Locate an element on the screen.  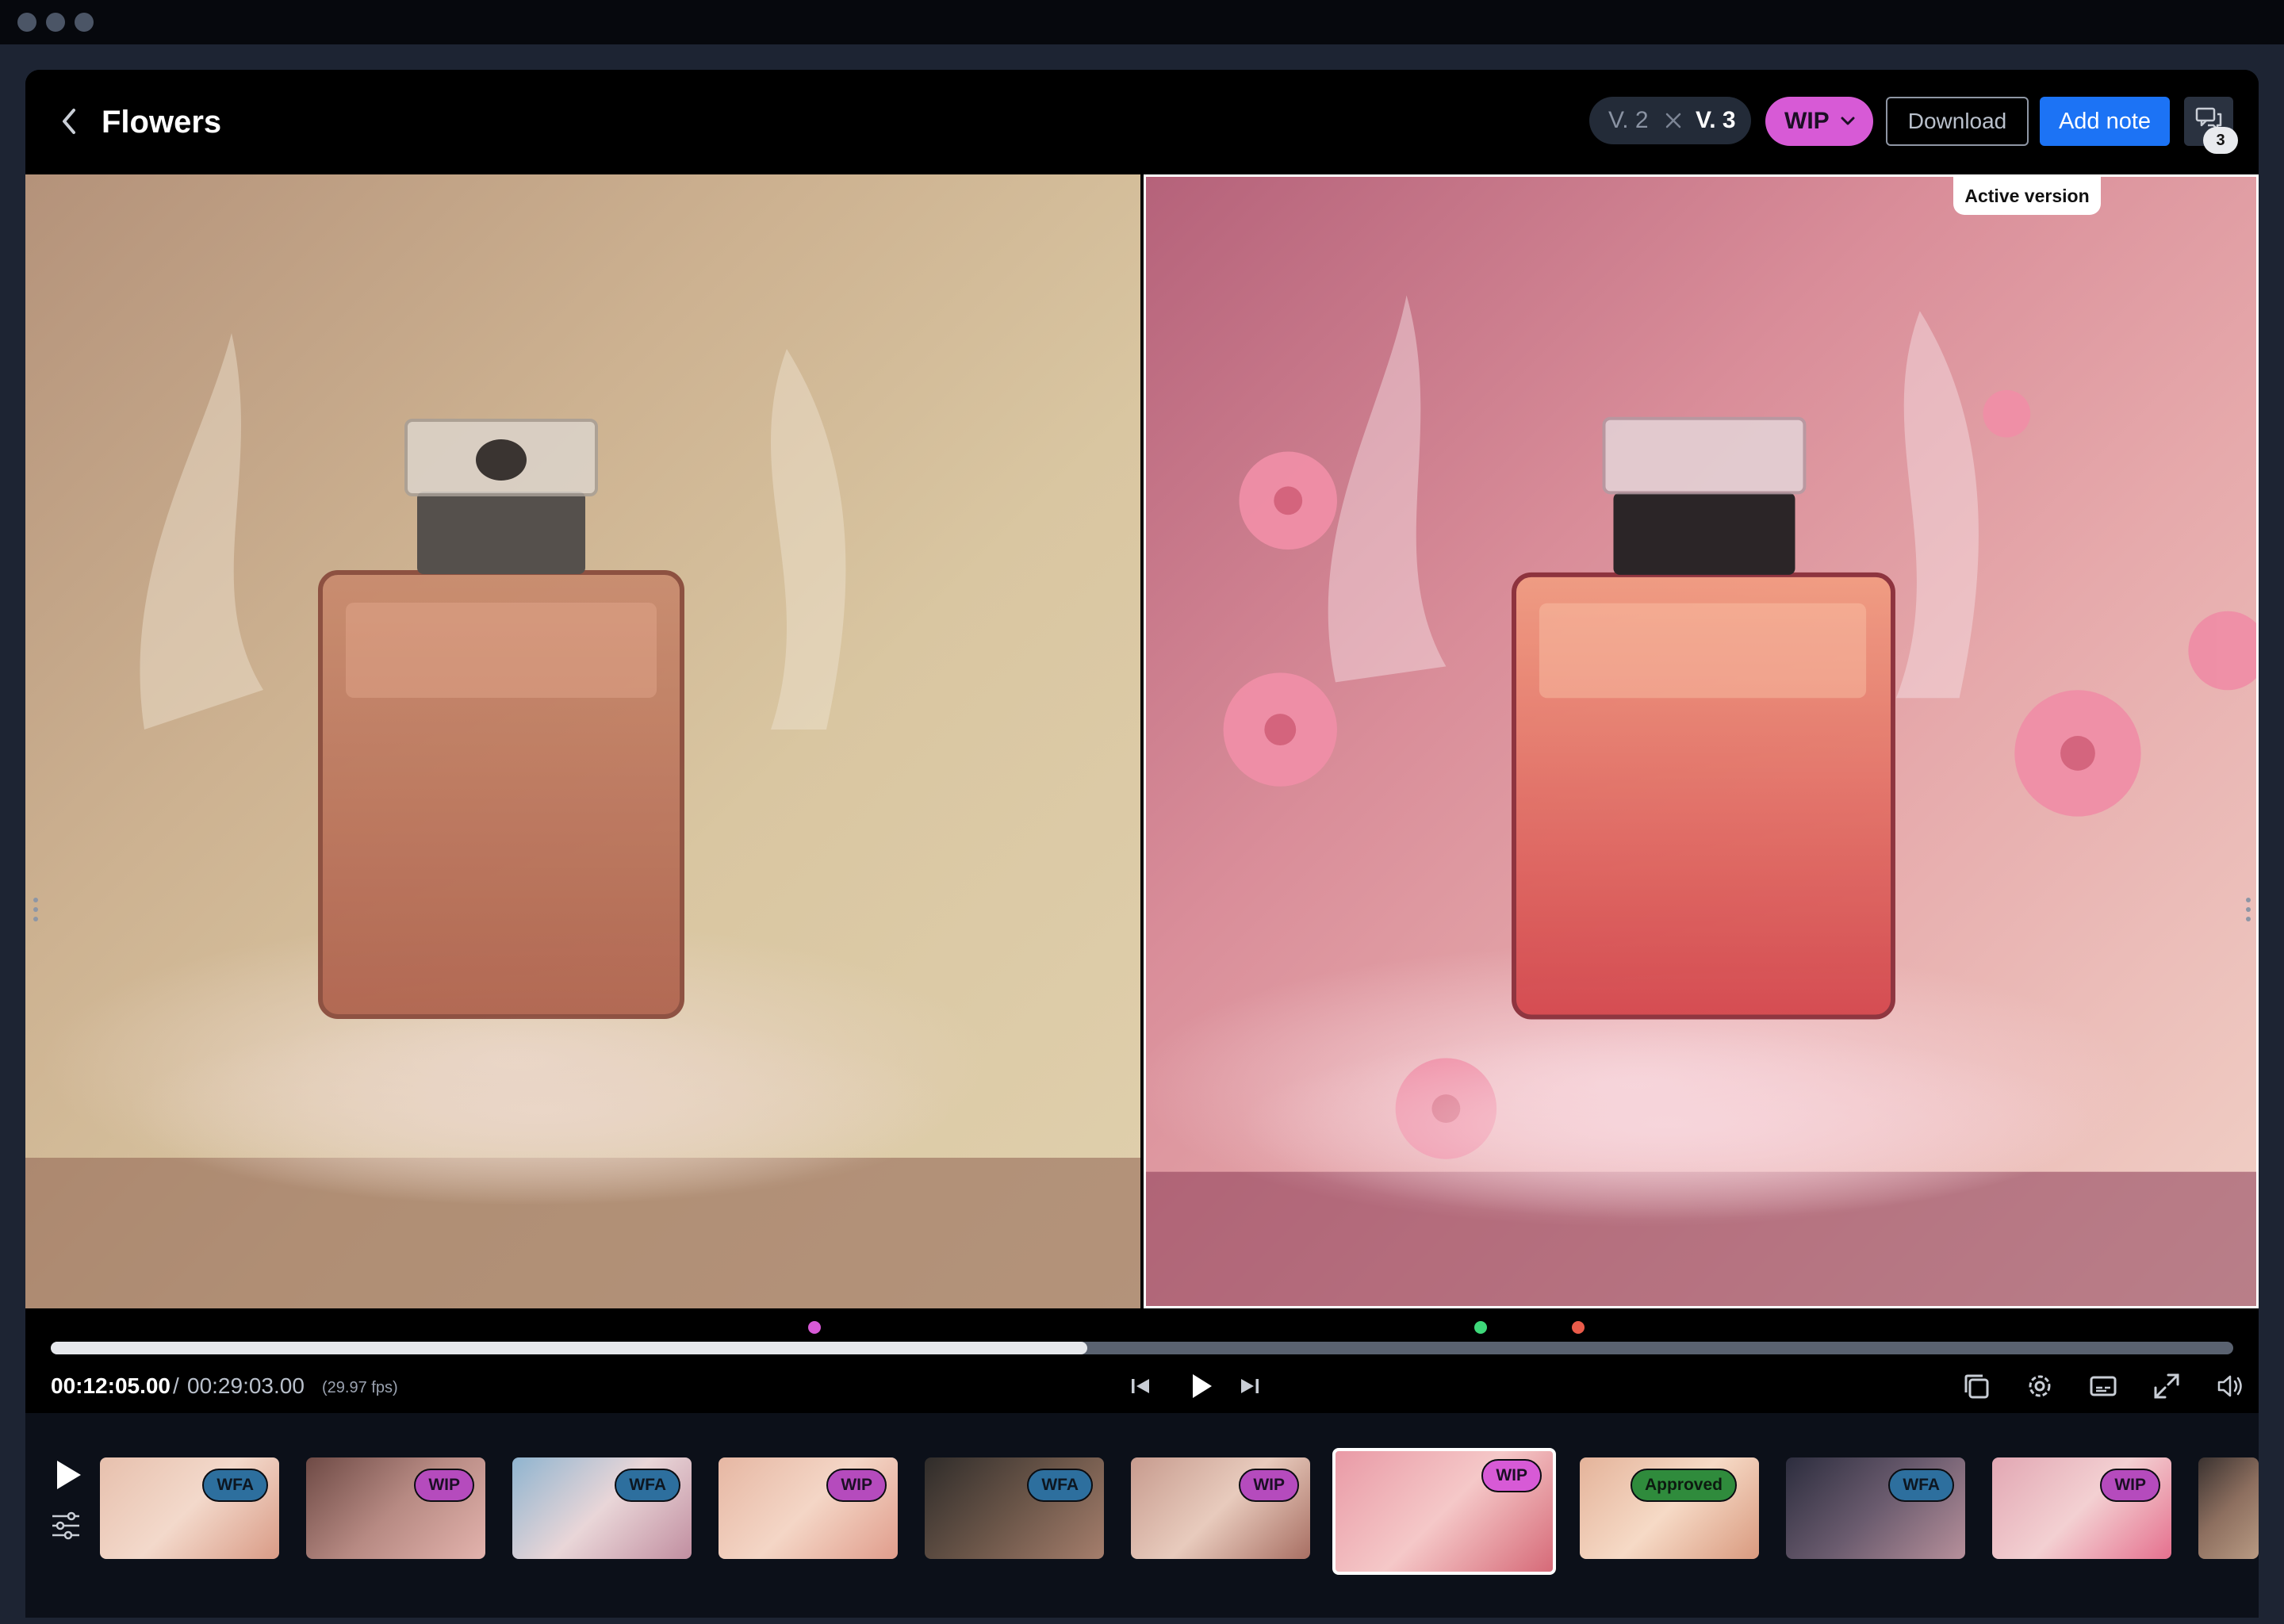
frame-rate: (29.97 fps) is located at coordinates (360, 1387).